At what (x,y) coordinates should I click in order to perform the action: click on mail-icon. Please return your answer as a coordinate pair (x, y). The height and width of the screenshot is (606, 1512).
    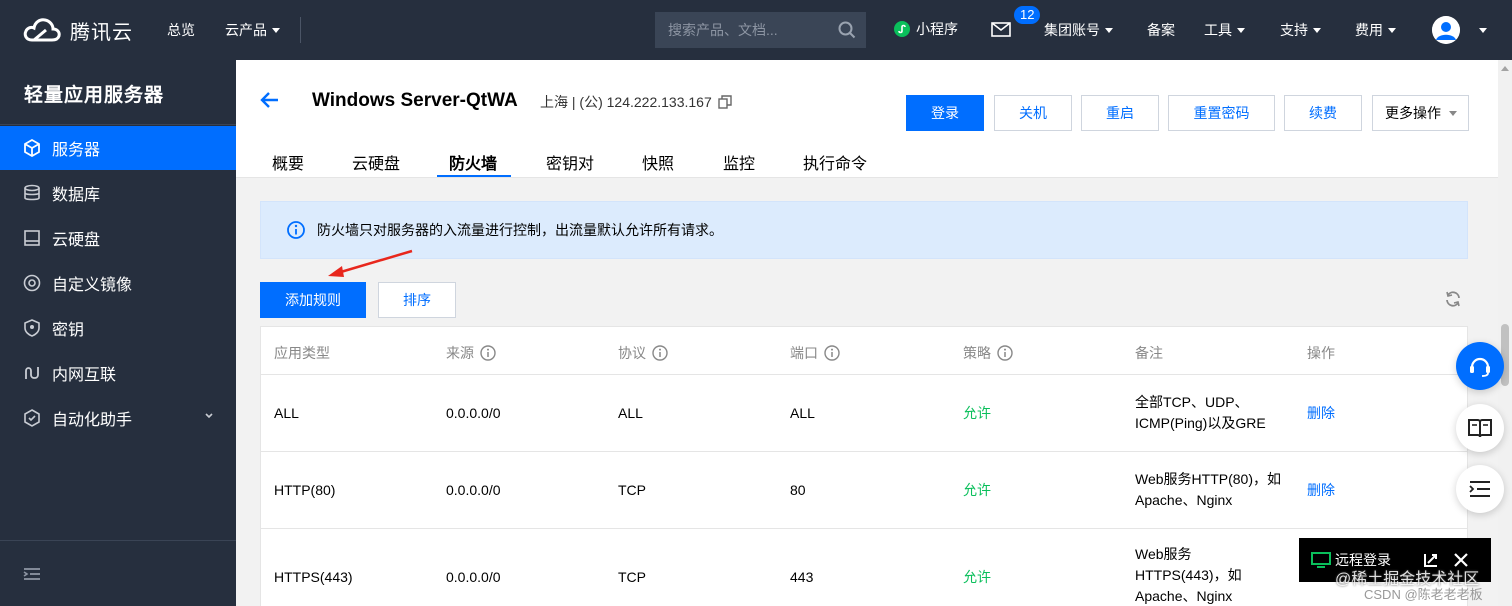
    Looking at the image, I should click on (1001, 29).